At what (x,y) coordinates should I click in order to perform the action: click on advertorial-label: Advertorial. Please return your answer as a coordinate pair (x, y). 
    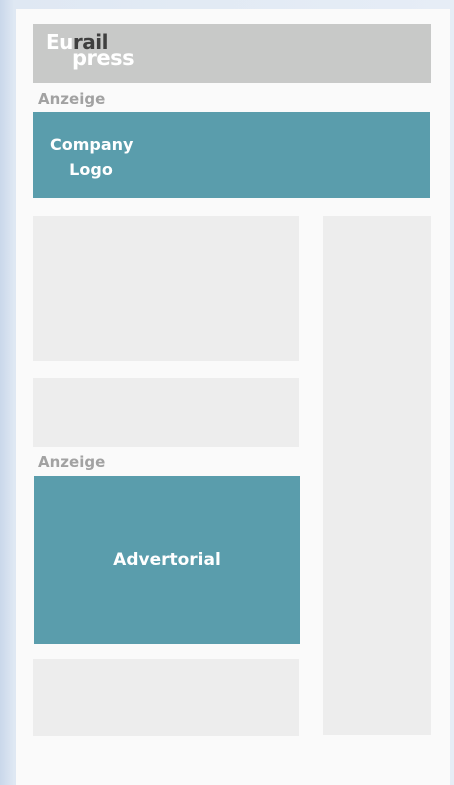
    Looking at the image, I should click on (167, 560).